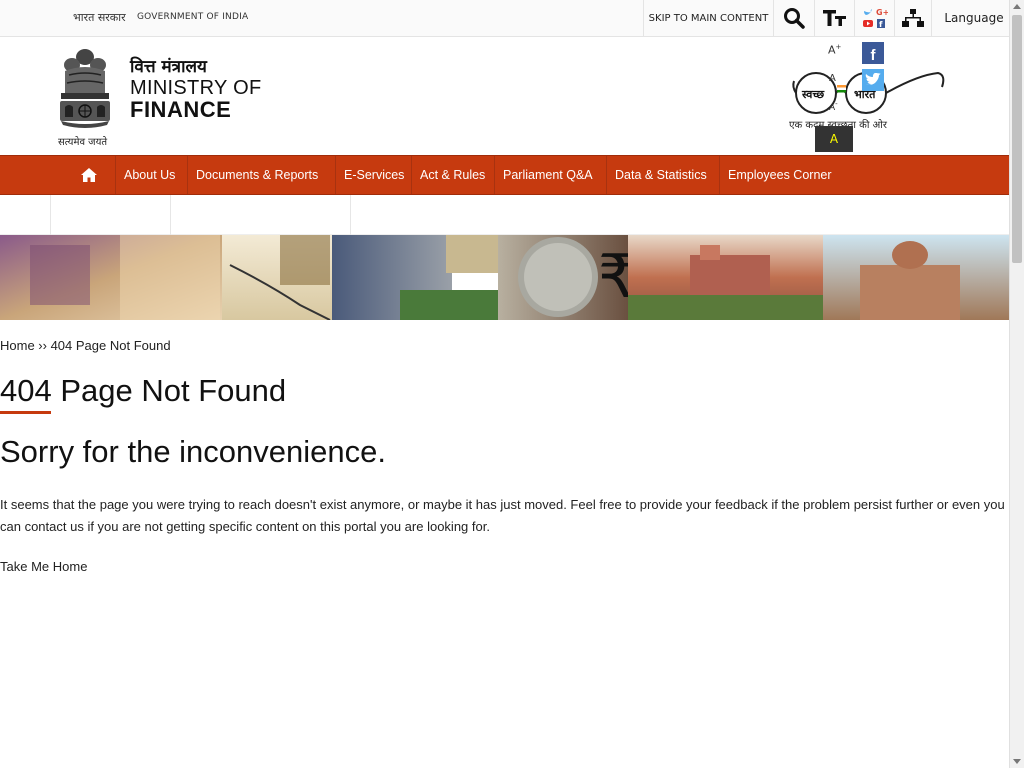  What do you see at coordinates (784, 175) in the screenshot?
I see `nav-employees-corner: Employees Corner` at bounding box center [784, 175].